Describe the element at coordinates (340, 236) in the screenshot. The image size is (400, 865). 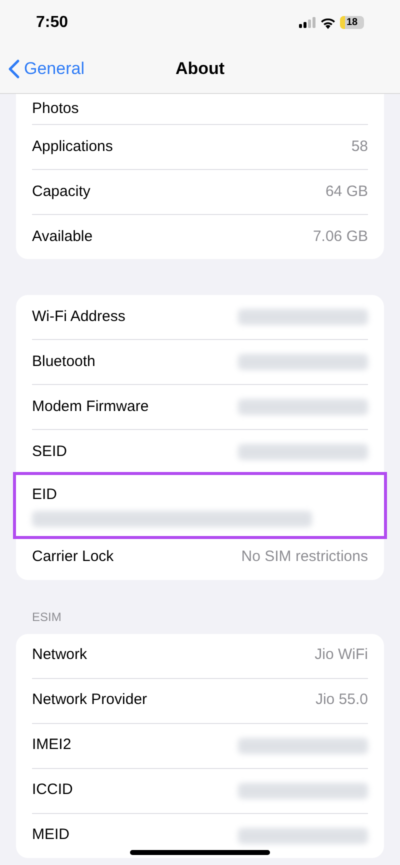
I see `row-value: 7.06 GB` at that location.